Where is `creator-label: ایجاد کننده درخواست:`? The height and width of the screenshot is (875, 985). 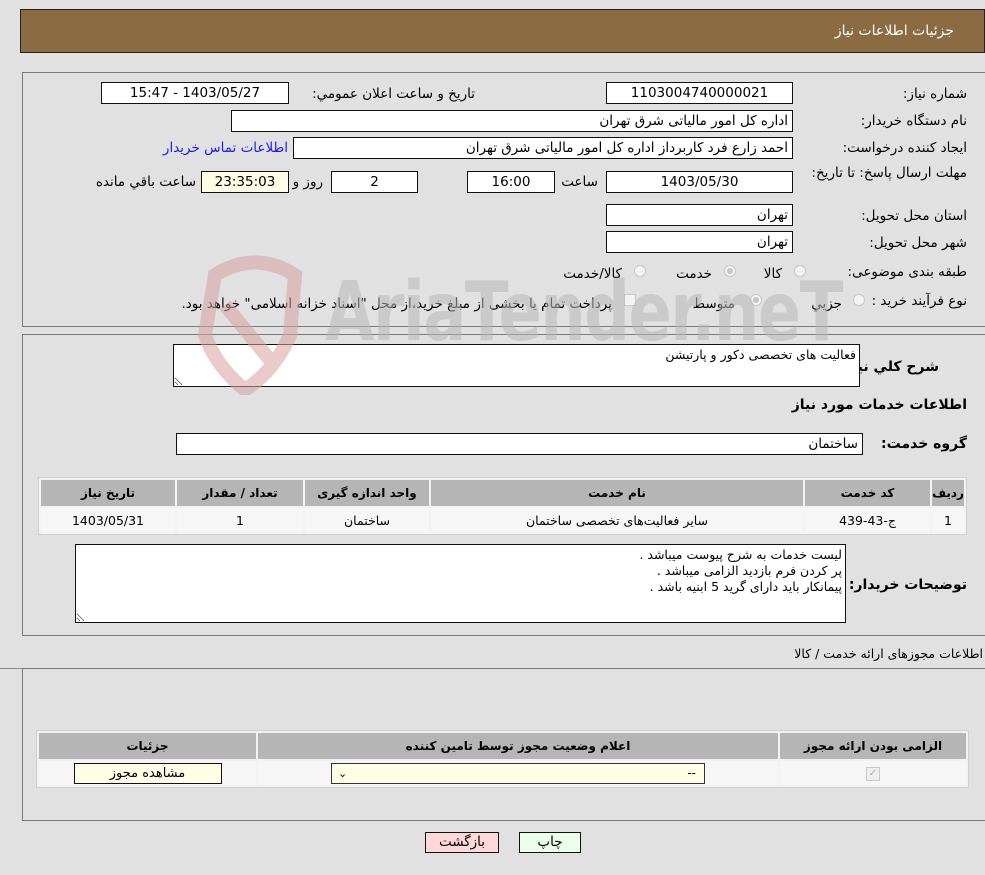
creator-label: ایجاد کننده درخواست: is located at coordinates (904, 148).